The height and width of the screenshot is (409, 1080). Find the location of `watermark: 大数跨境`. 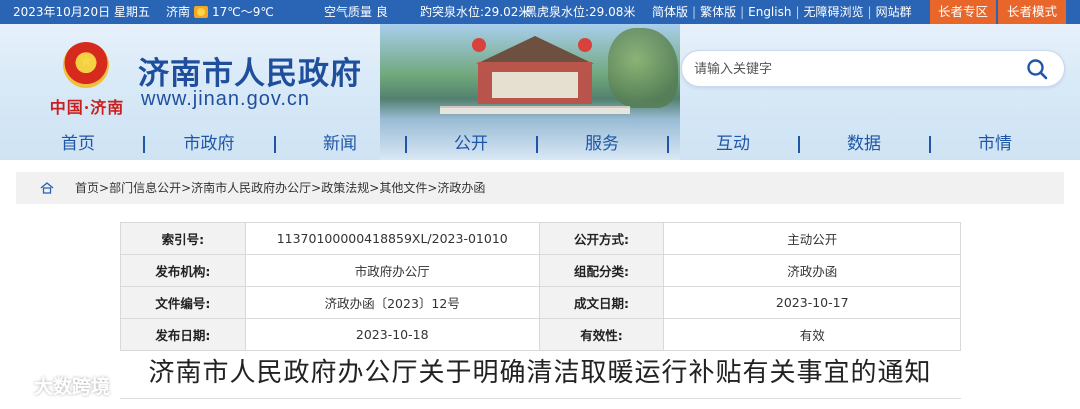

watermark: 大数跨境 is located at coordinates (59, 387).